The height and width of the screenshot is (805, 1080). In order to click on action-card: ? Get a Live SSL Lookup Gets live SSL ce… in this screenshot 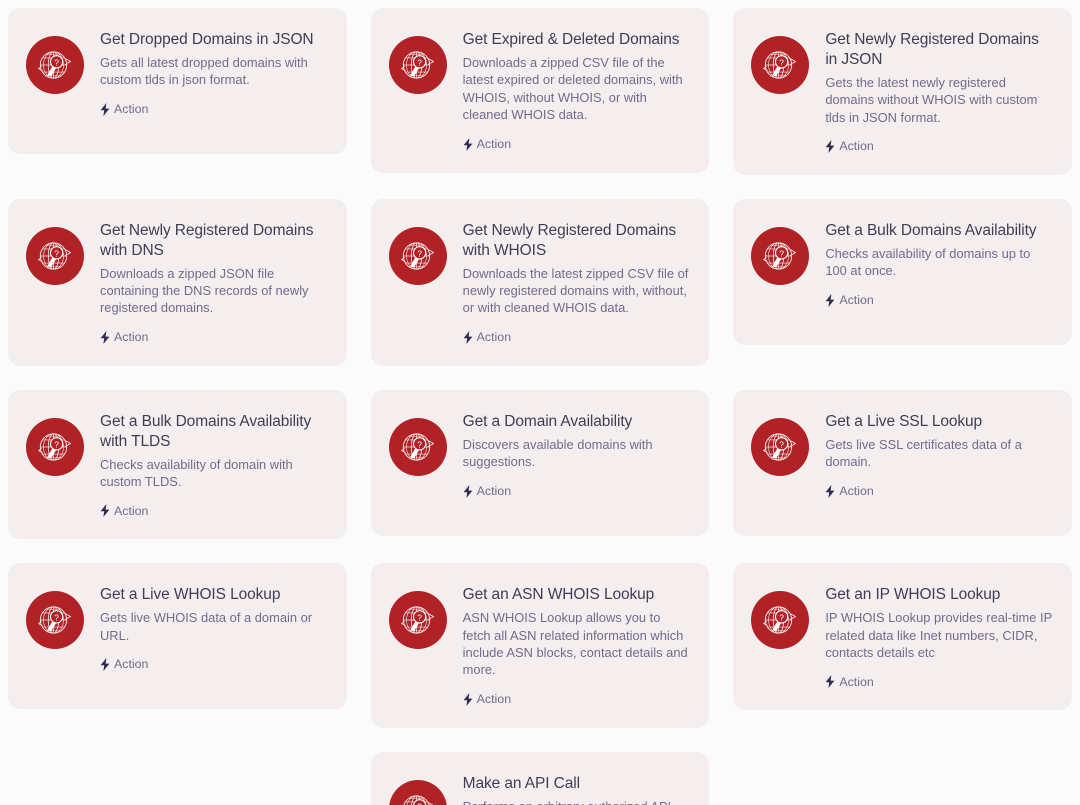, I will do `click(902, 462)`.